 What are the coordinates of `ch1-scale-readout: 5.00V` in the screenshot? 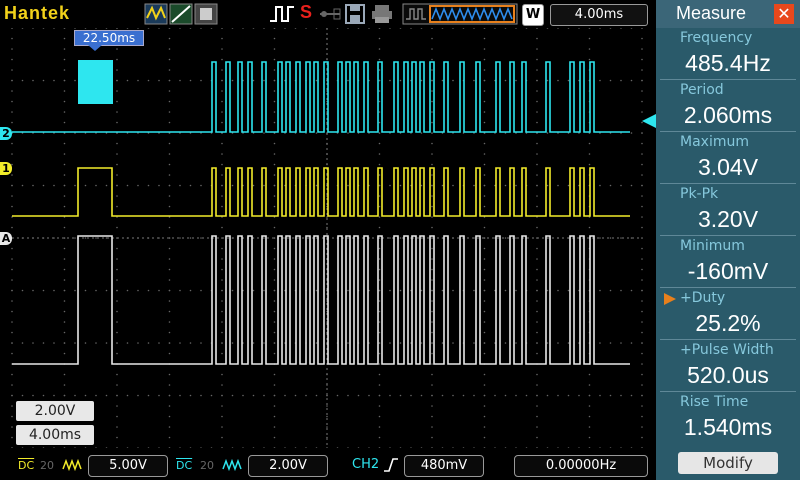 It's located at (128, 466).